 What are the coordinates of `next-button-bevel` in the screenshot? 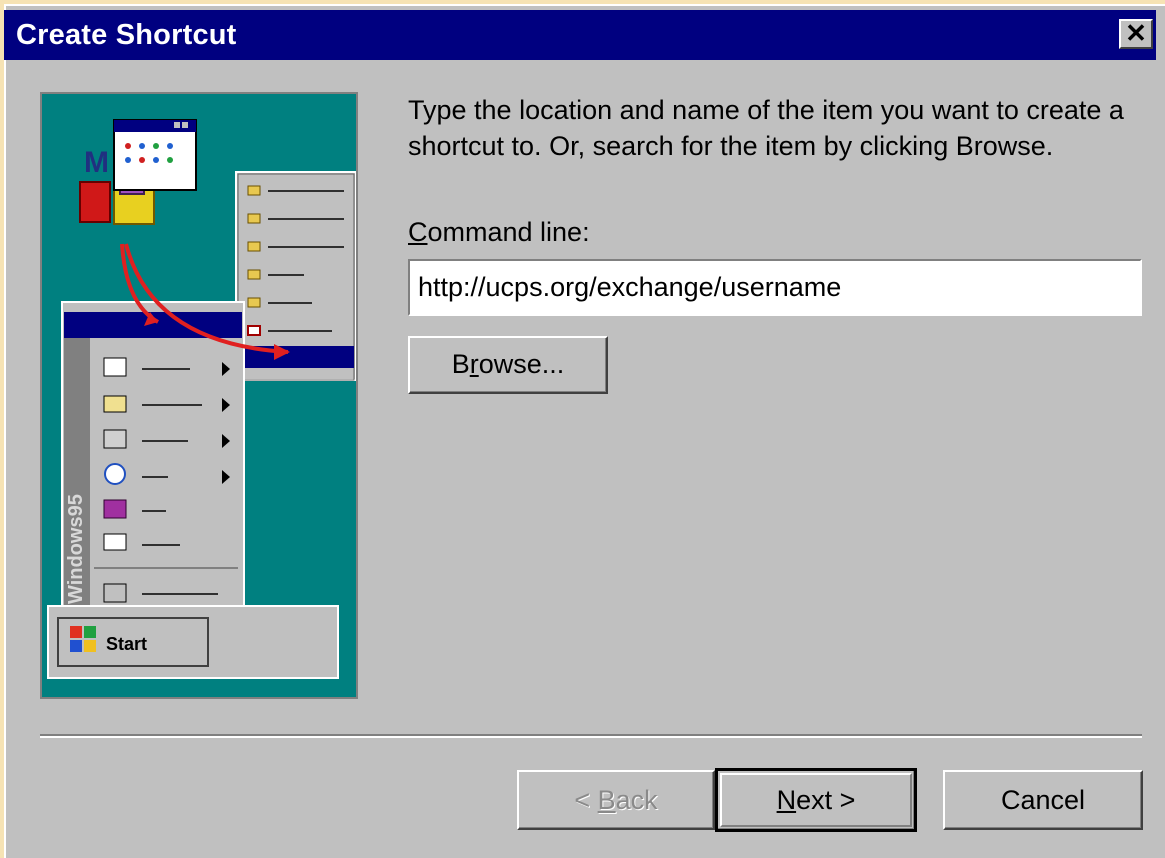 It's located at (816, 800).